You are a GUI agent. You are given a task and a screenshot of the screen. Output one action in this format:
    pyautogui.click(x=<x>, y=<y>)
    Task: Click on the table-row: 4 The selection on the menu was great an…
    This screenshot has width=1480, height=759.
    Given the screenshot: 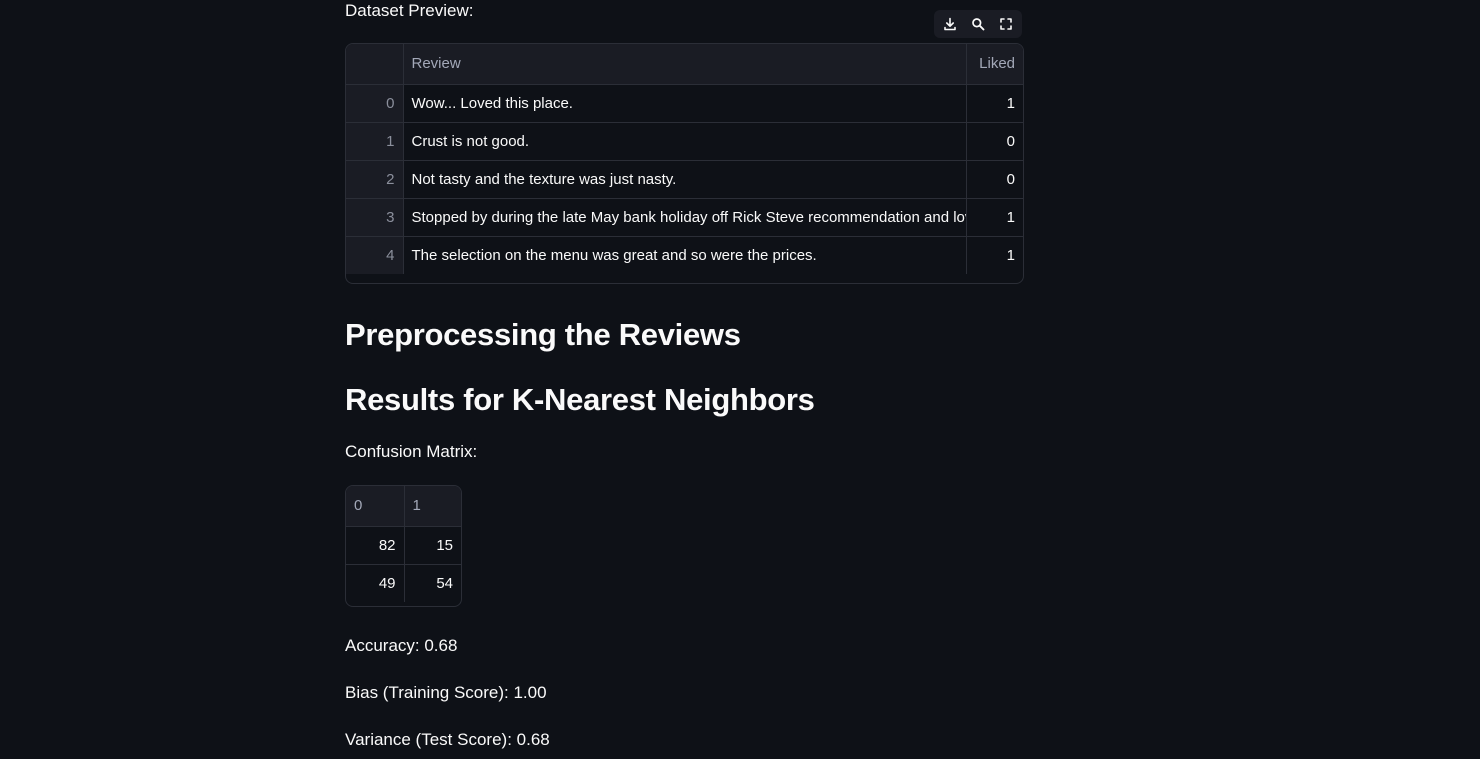 What is the action you would take?
    pyautogui.click(x=684, y=255)
    